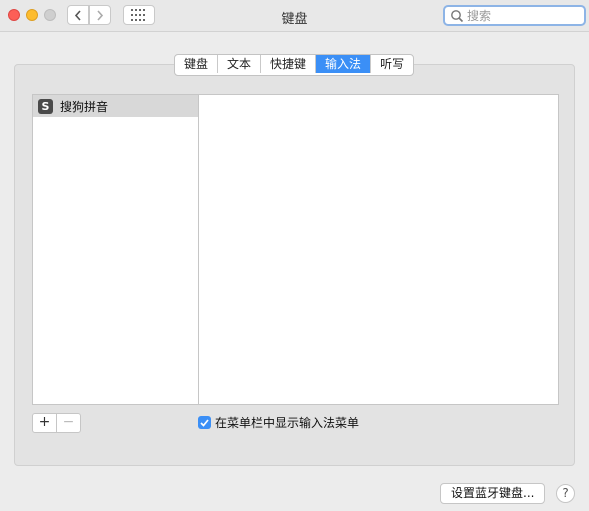  I want to click on search-field, so click(514, 15).